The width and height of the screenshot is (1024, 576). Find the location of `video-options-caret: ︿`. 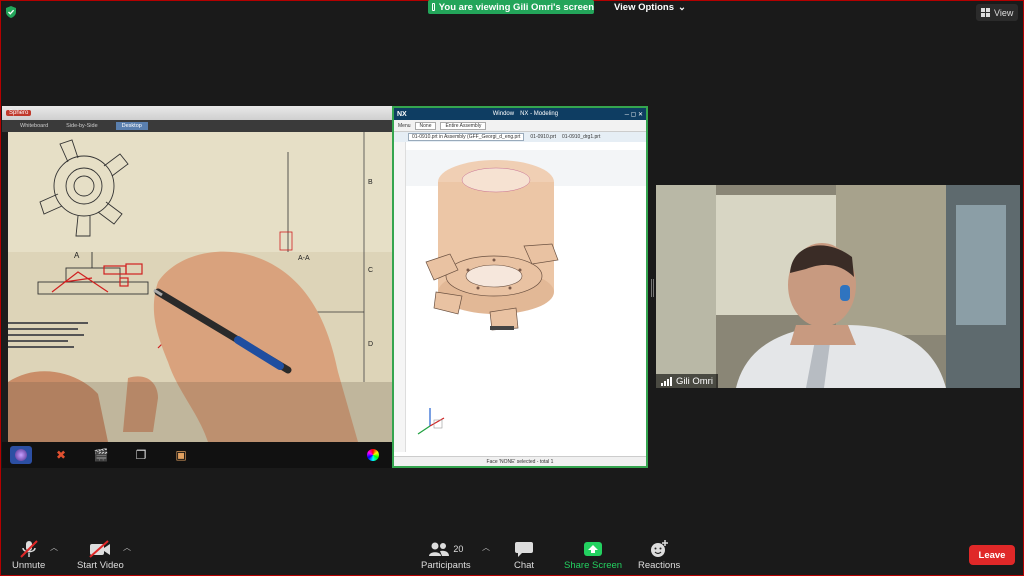

video-options-caret: ︿ is located at coordinates (127, 547).